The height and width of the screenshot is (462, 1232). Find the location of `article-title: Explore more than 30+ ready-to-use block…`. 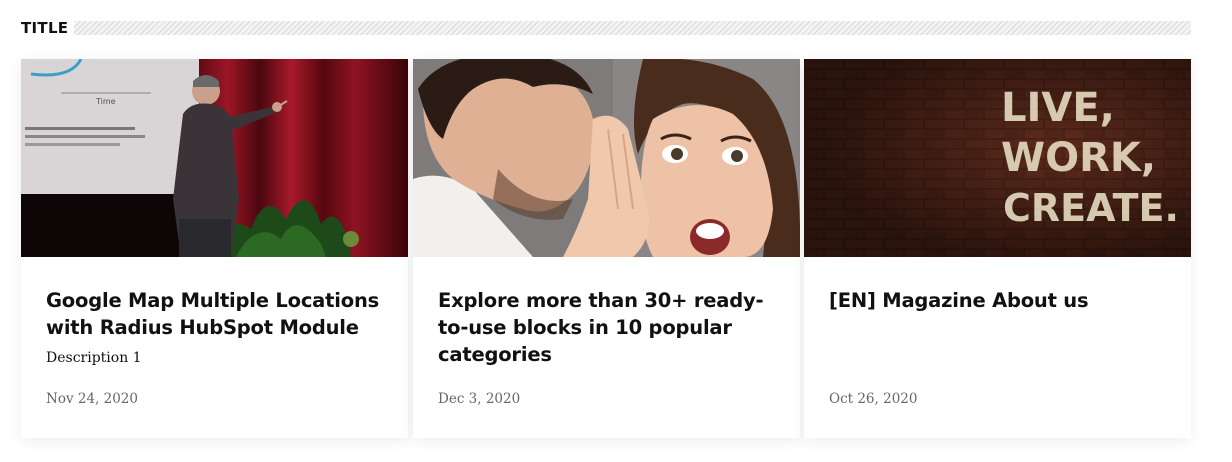

article-title: Explore more than 30+ ready-to-use block… is located at coordinates (608, 327).